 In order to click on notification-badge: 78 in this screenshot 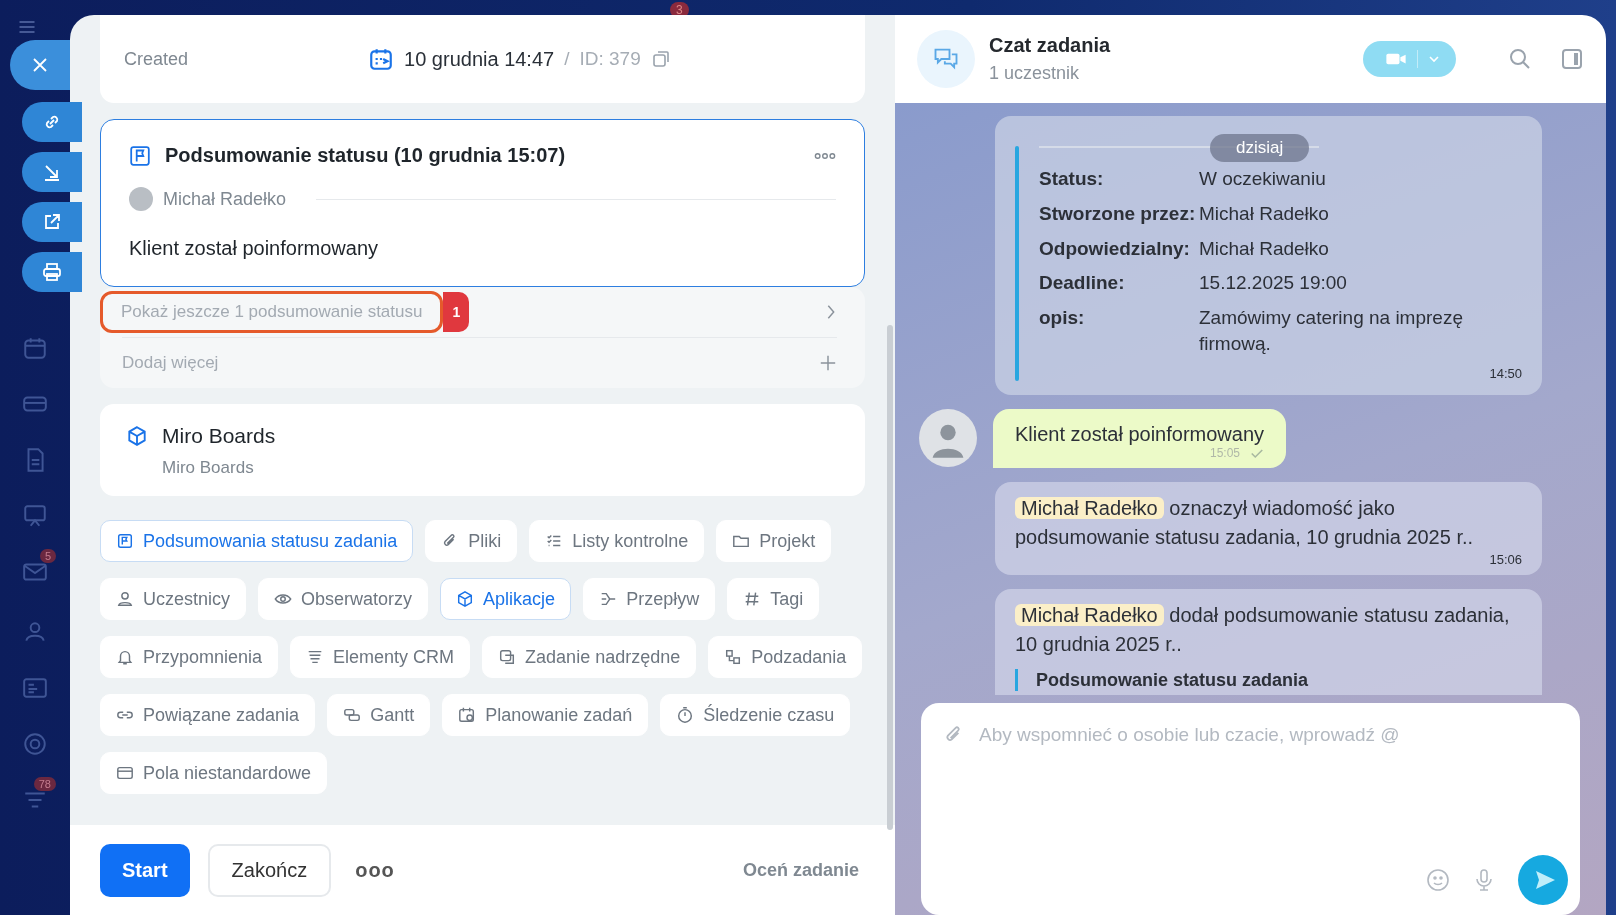, I will do `click(44, 784)`.